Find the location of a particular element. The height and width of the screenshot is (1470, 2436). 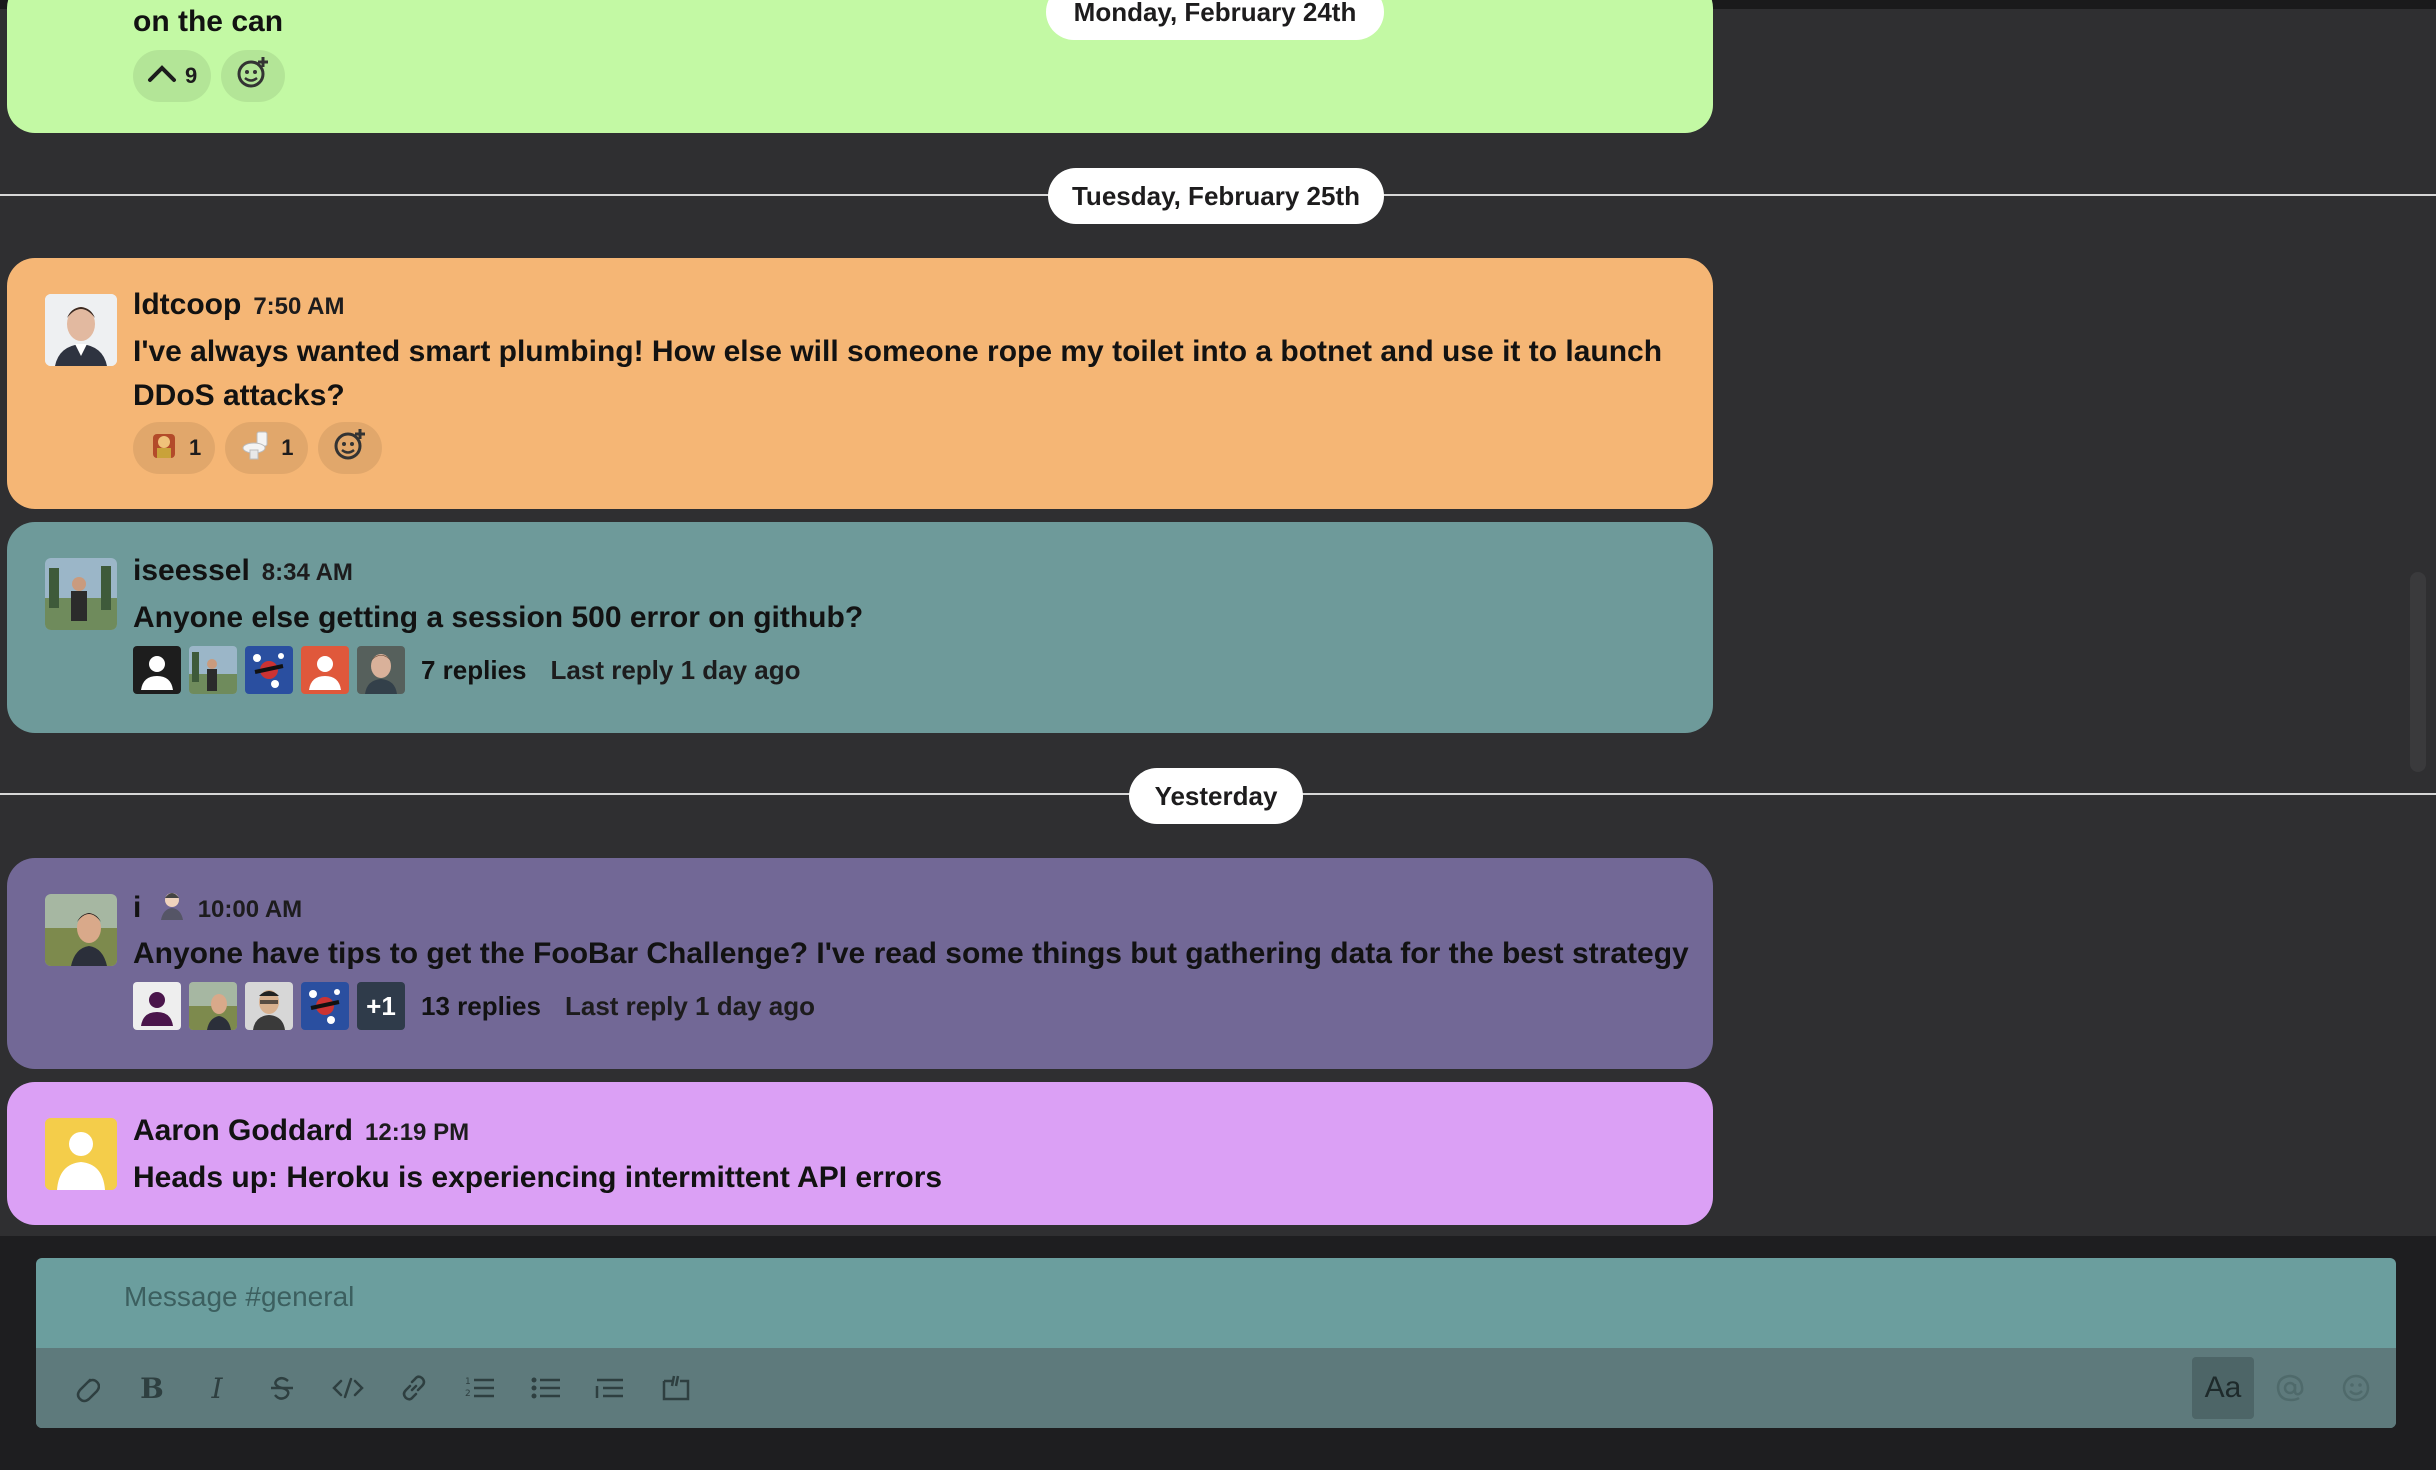

message-input is located at coordinates (1124, 1297).